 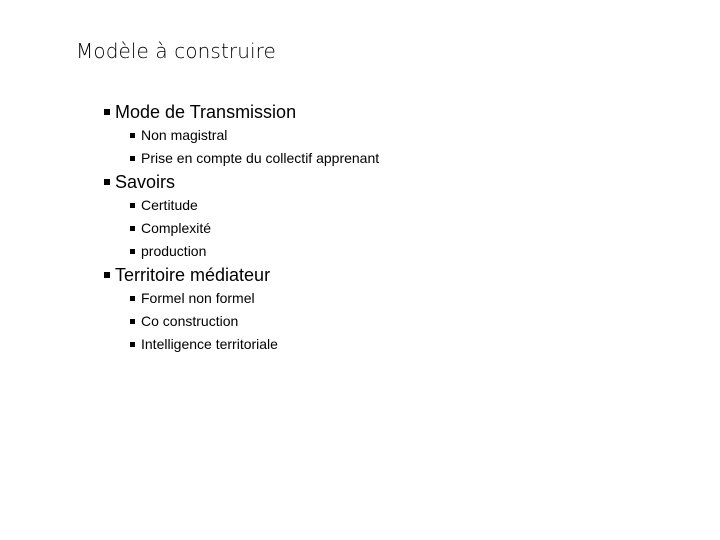 I want to click on outline-subitem: Complexité, so click(x=412, y=228).